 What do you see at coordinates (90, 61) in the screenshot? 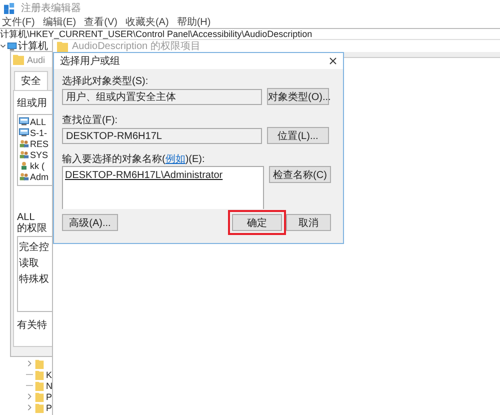
I see `dialog-title: 选择用户或组` at bounding box center [90, 61].